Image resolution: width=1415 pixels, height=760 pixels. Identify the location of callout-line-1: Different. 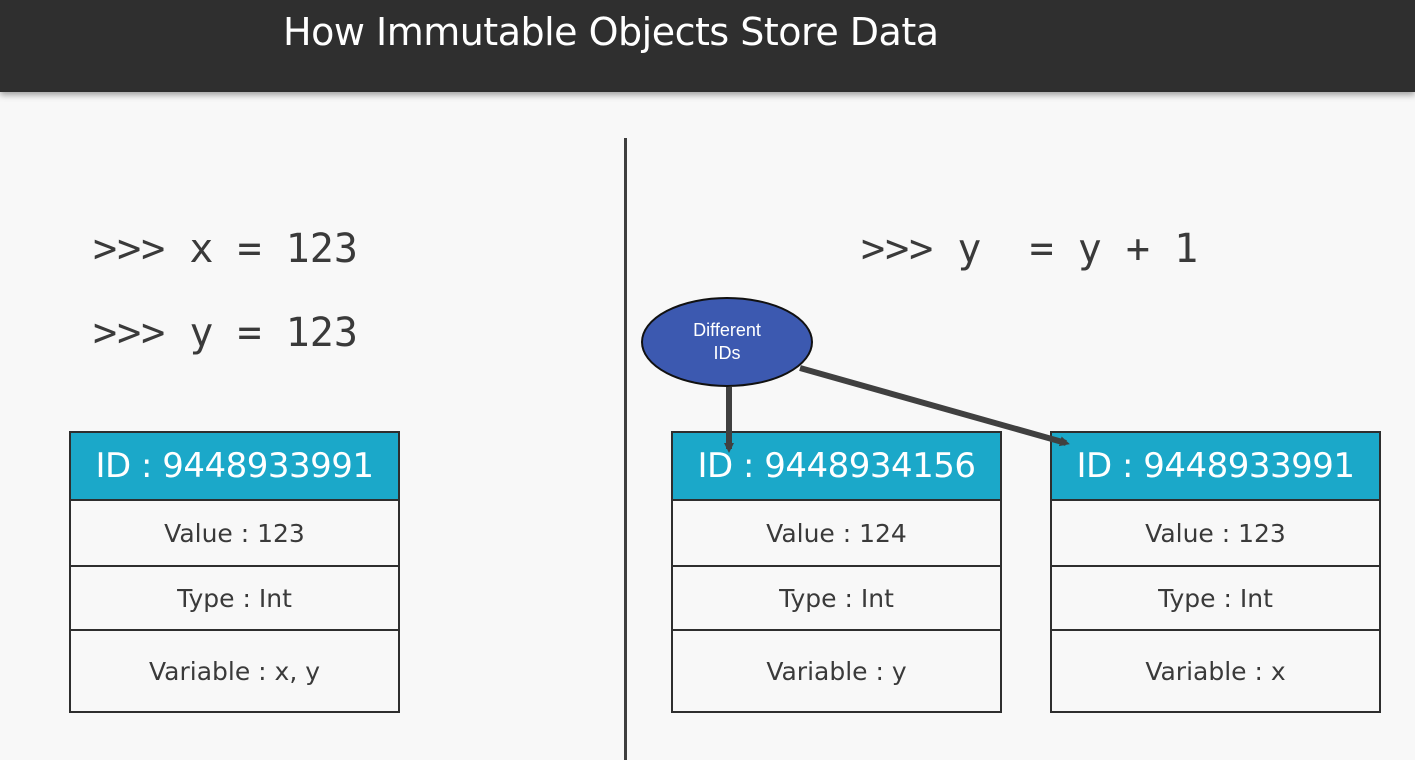
(727, 330).